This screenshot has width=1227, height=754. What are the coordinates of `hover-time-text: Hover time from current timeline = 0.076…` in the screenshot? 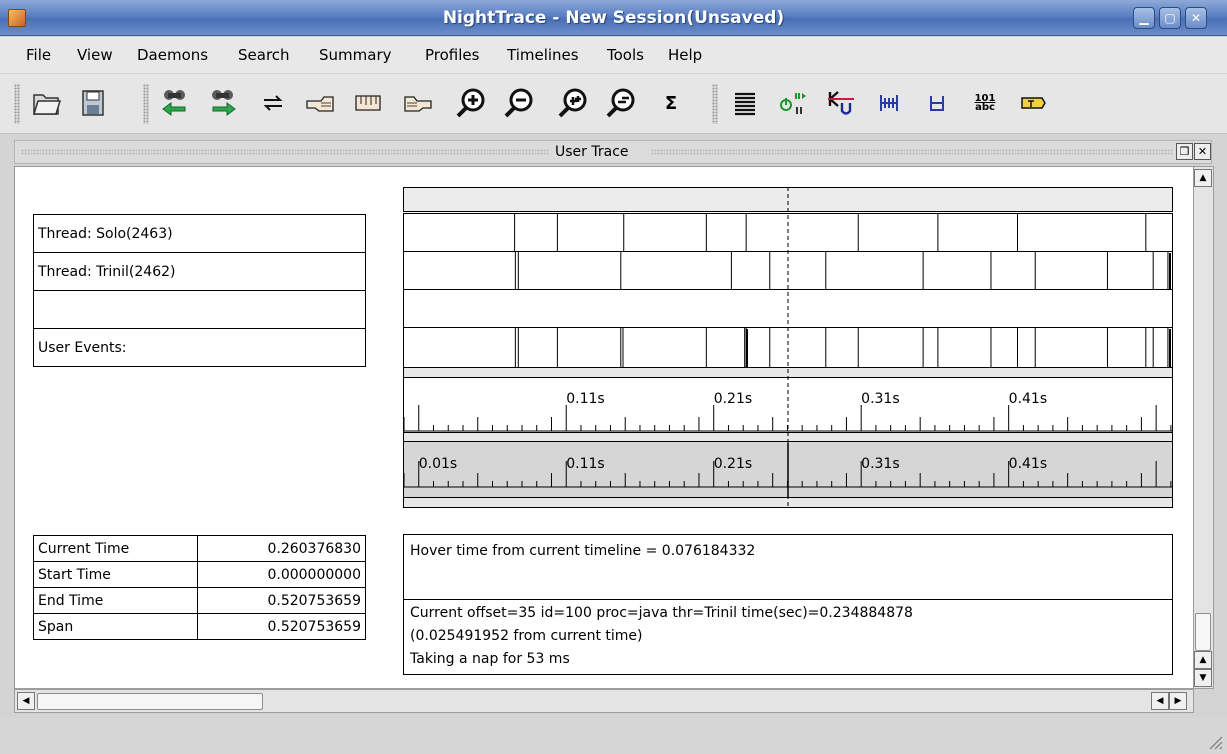 It's located at (583, 551).